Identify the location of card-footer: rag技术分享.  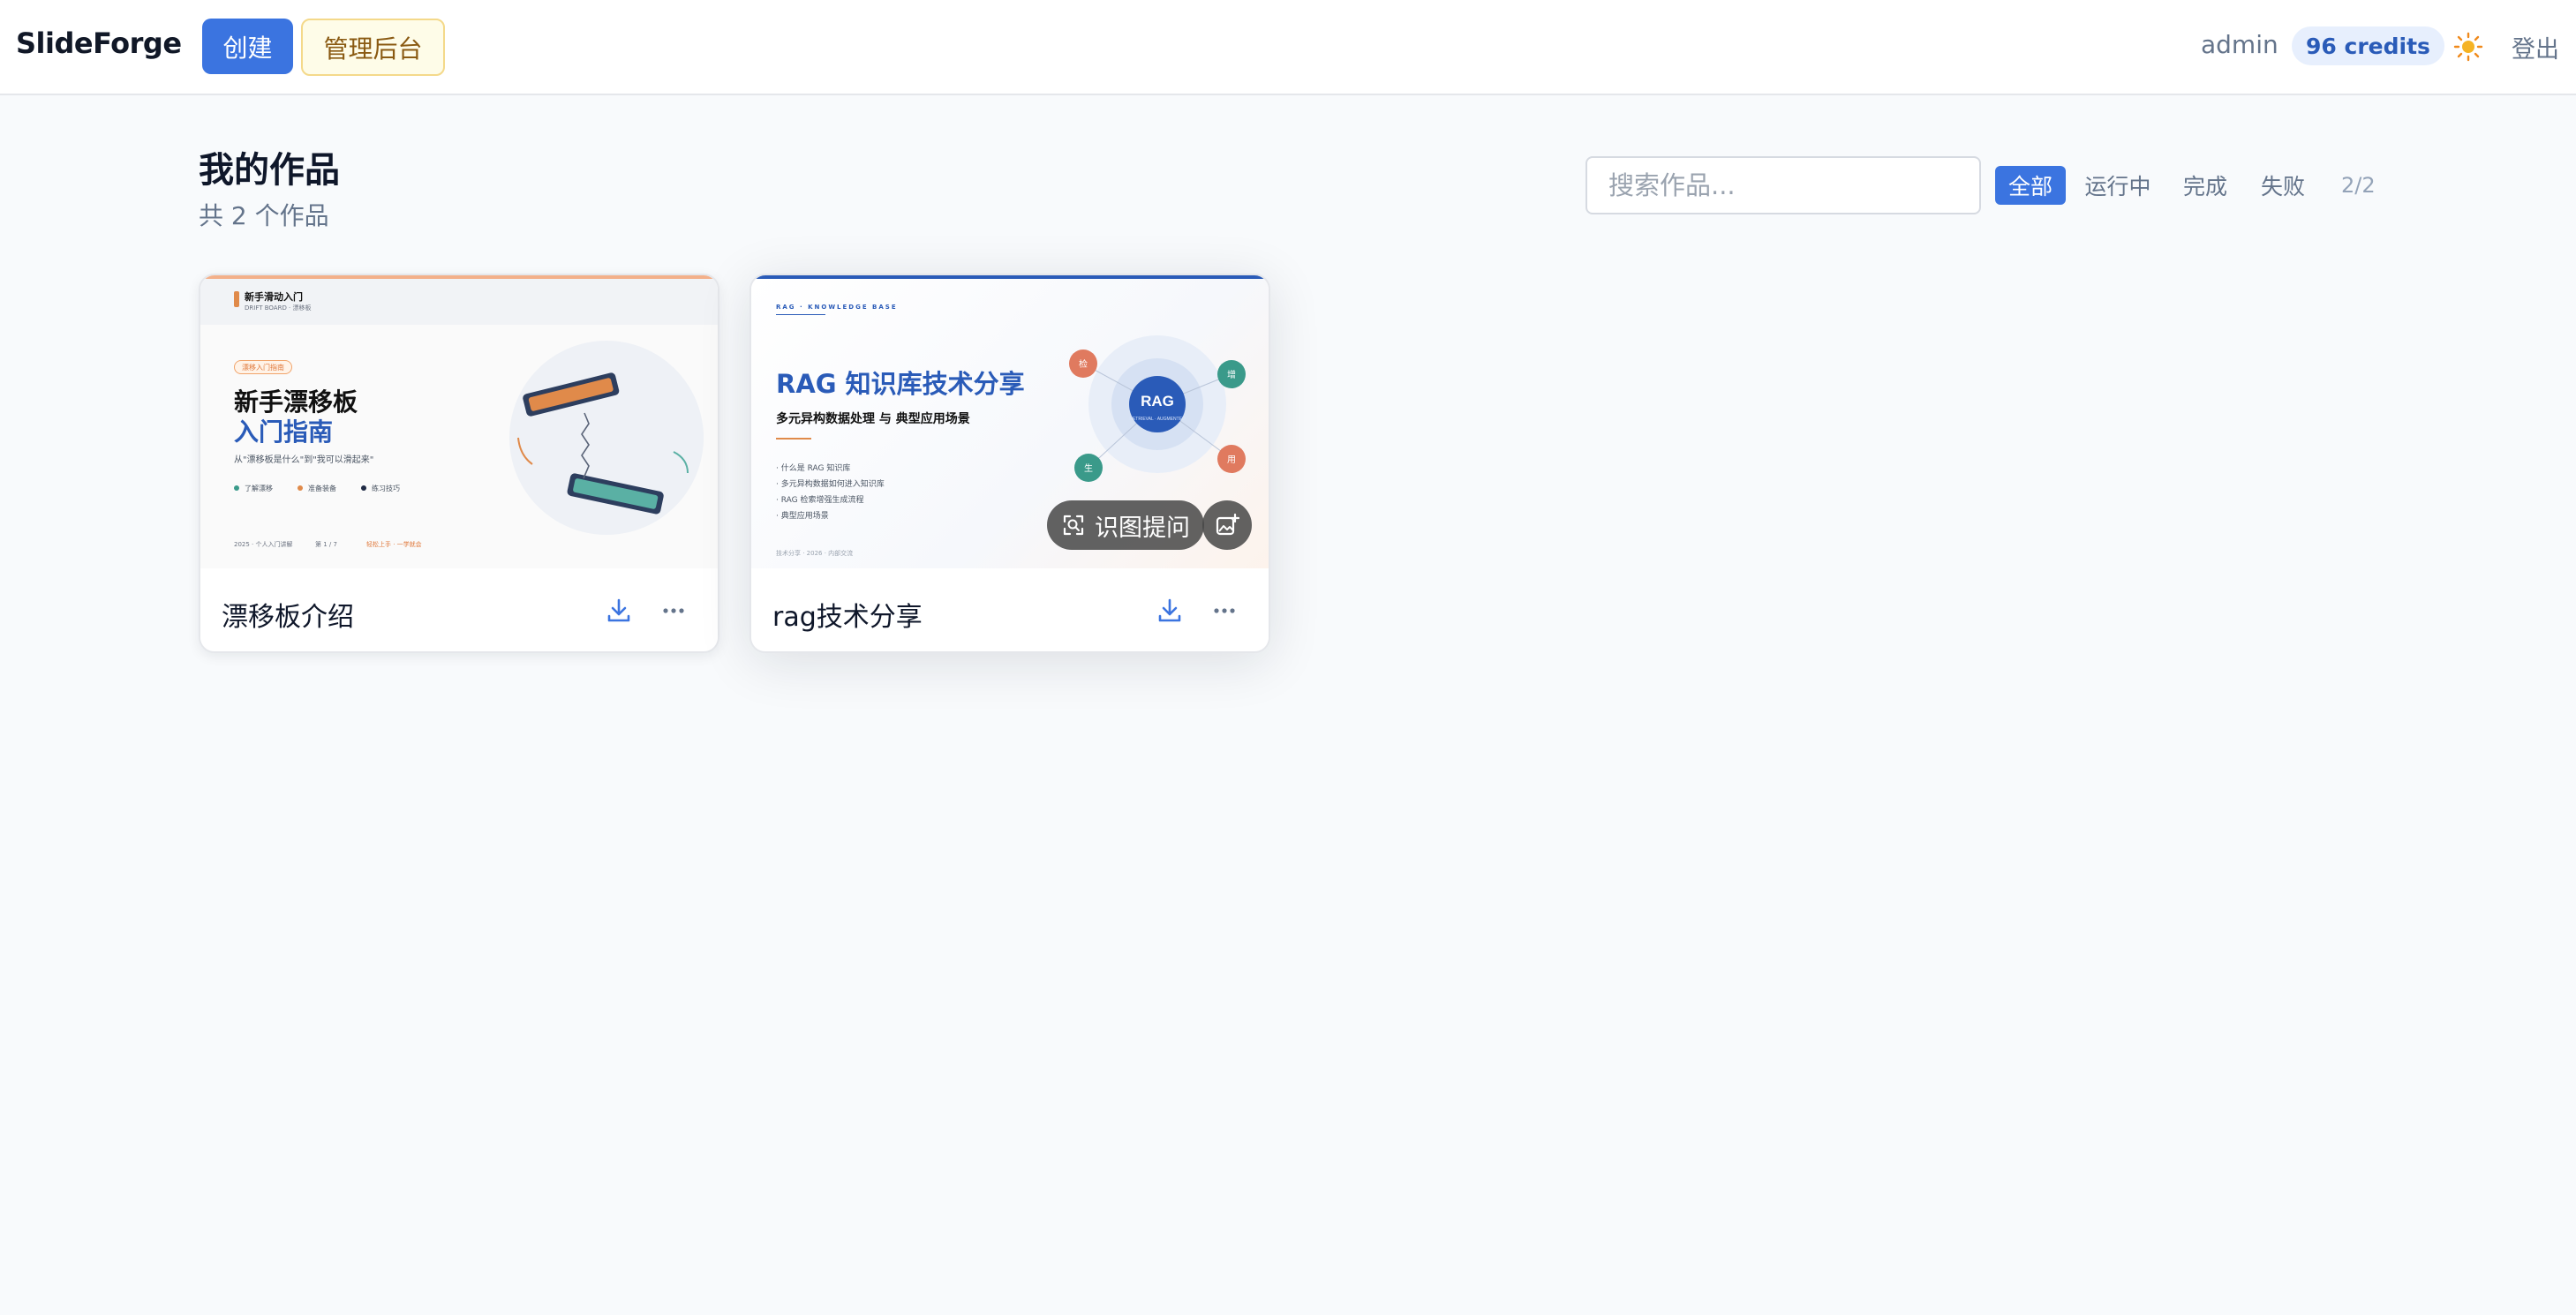
(1010, 609).